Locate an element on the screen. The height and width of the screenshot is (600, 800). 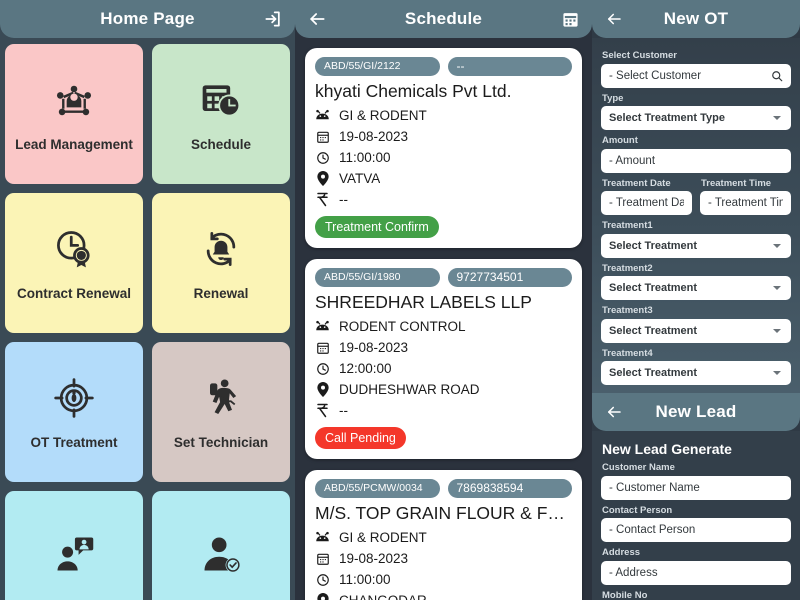
time-row: 11:00:00 is located at coordinates (443, 579).